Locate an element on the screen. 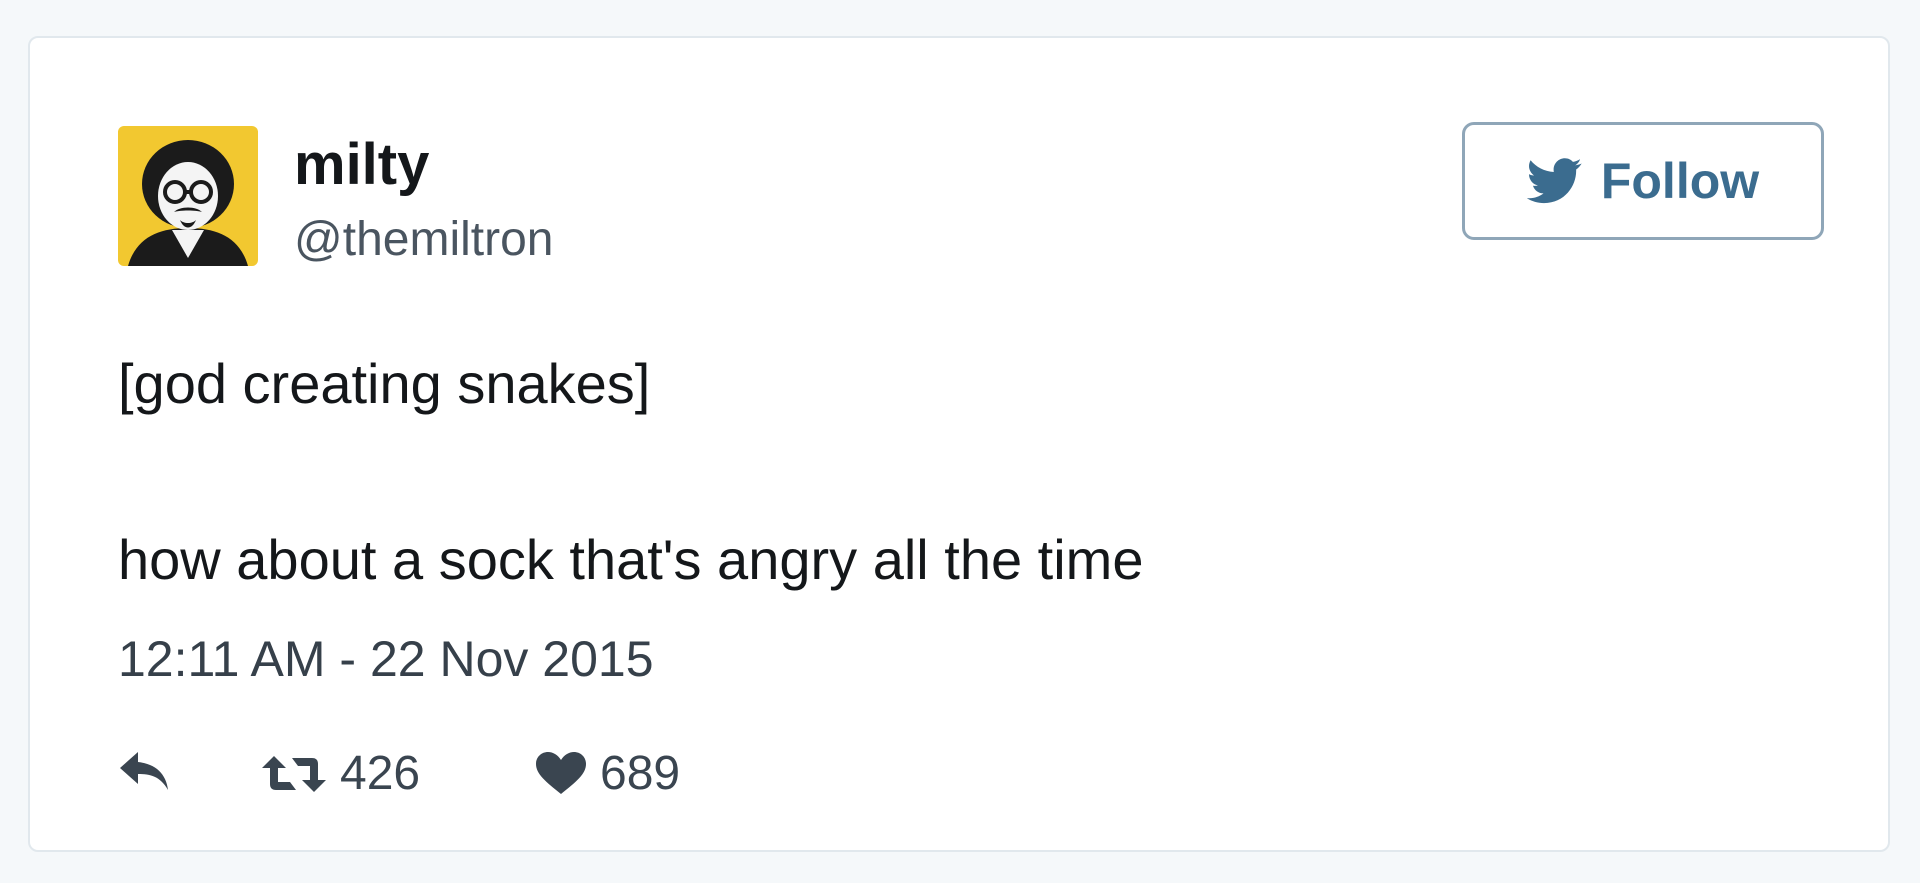 This screenshot has width=1920, height=883. avatar-illustration is located at coordinates (188, 196).